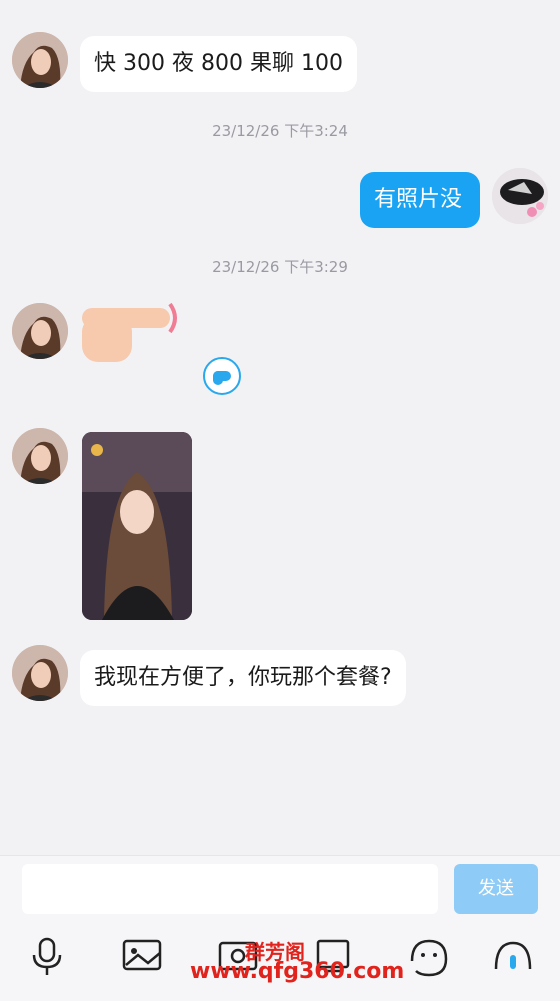  What do you see at coordinates (420, 200) in the screenshot?
I see `outgoing-message-bubble: 有照片没` at bounding box center [420, 200].